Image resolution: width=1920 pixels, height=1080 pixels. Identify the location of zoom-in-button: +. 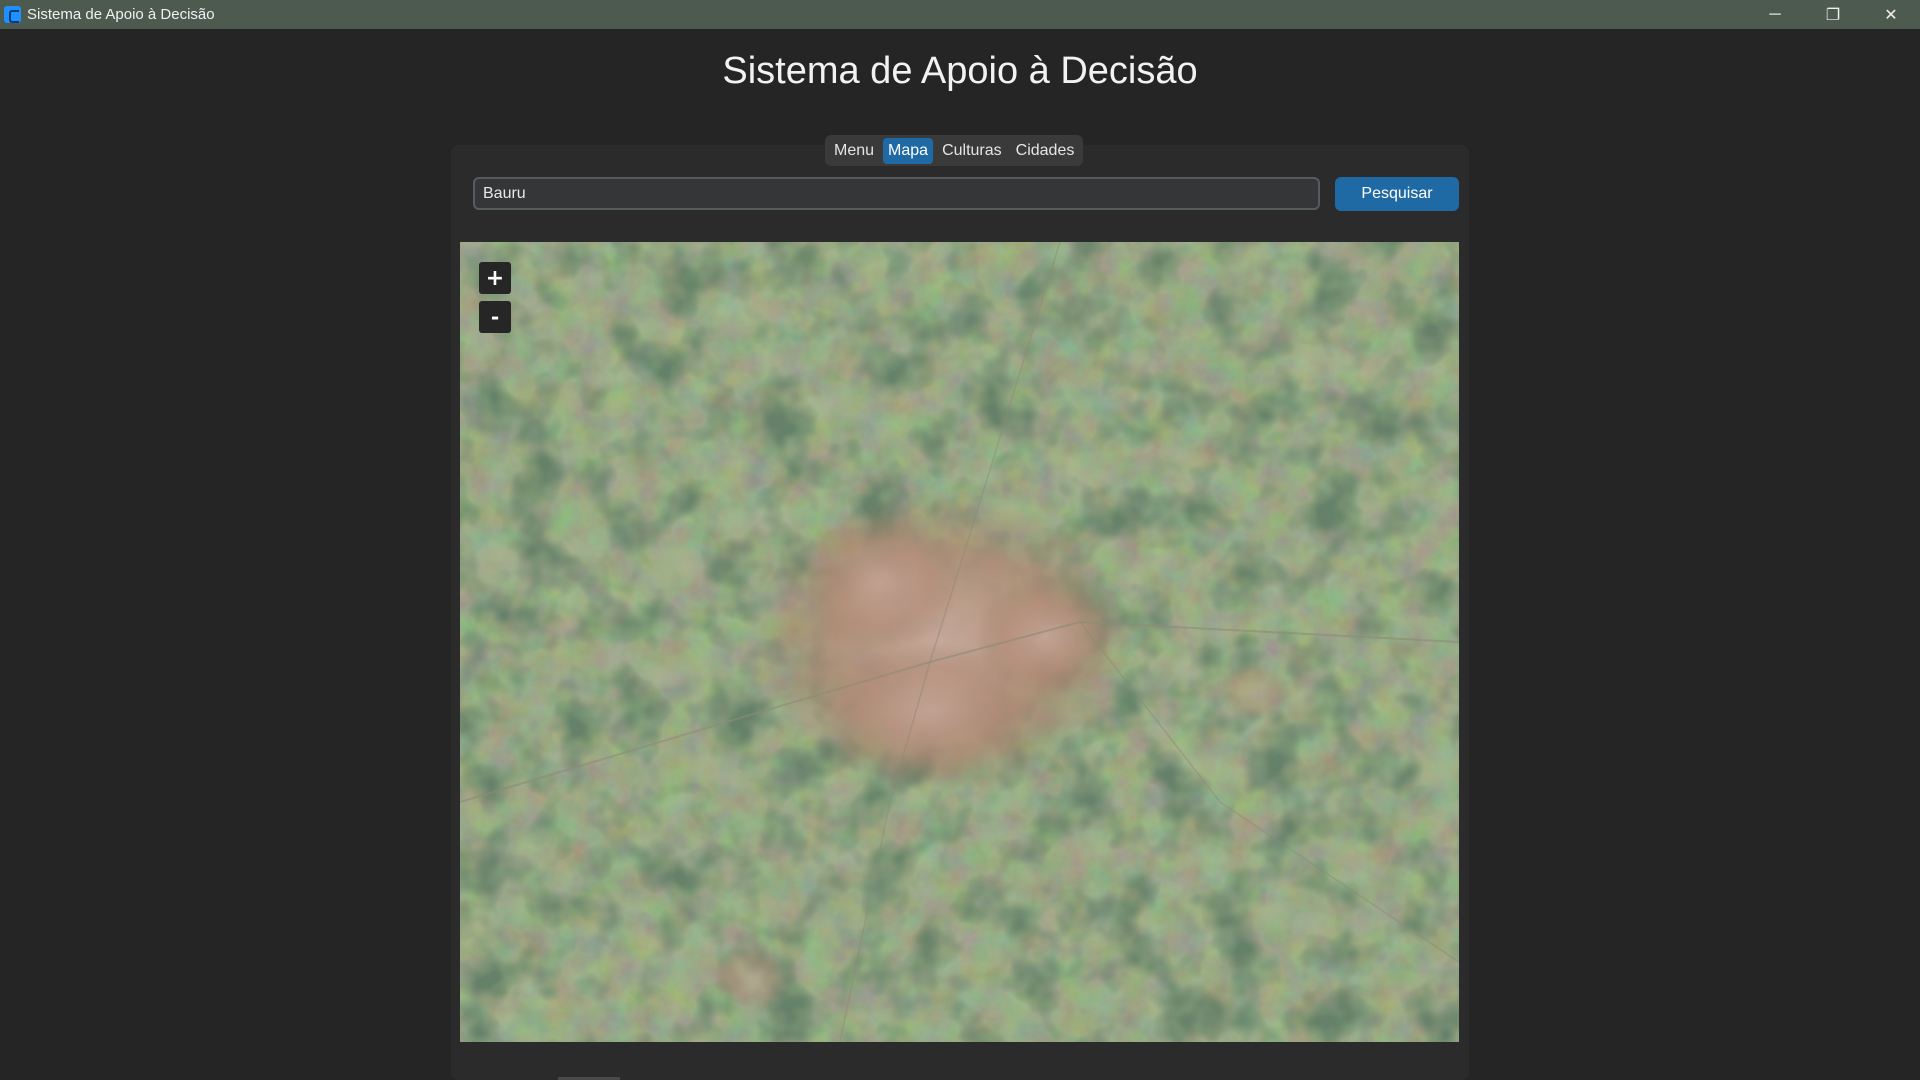
(495, 278).